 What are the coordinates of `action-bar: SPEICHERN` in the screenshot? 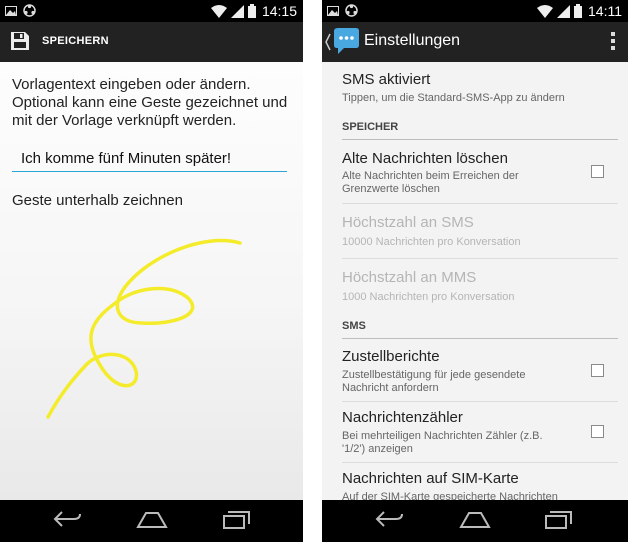 It's located at (151, 42).